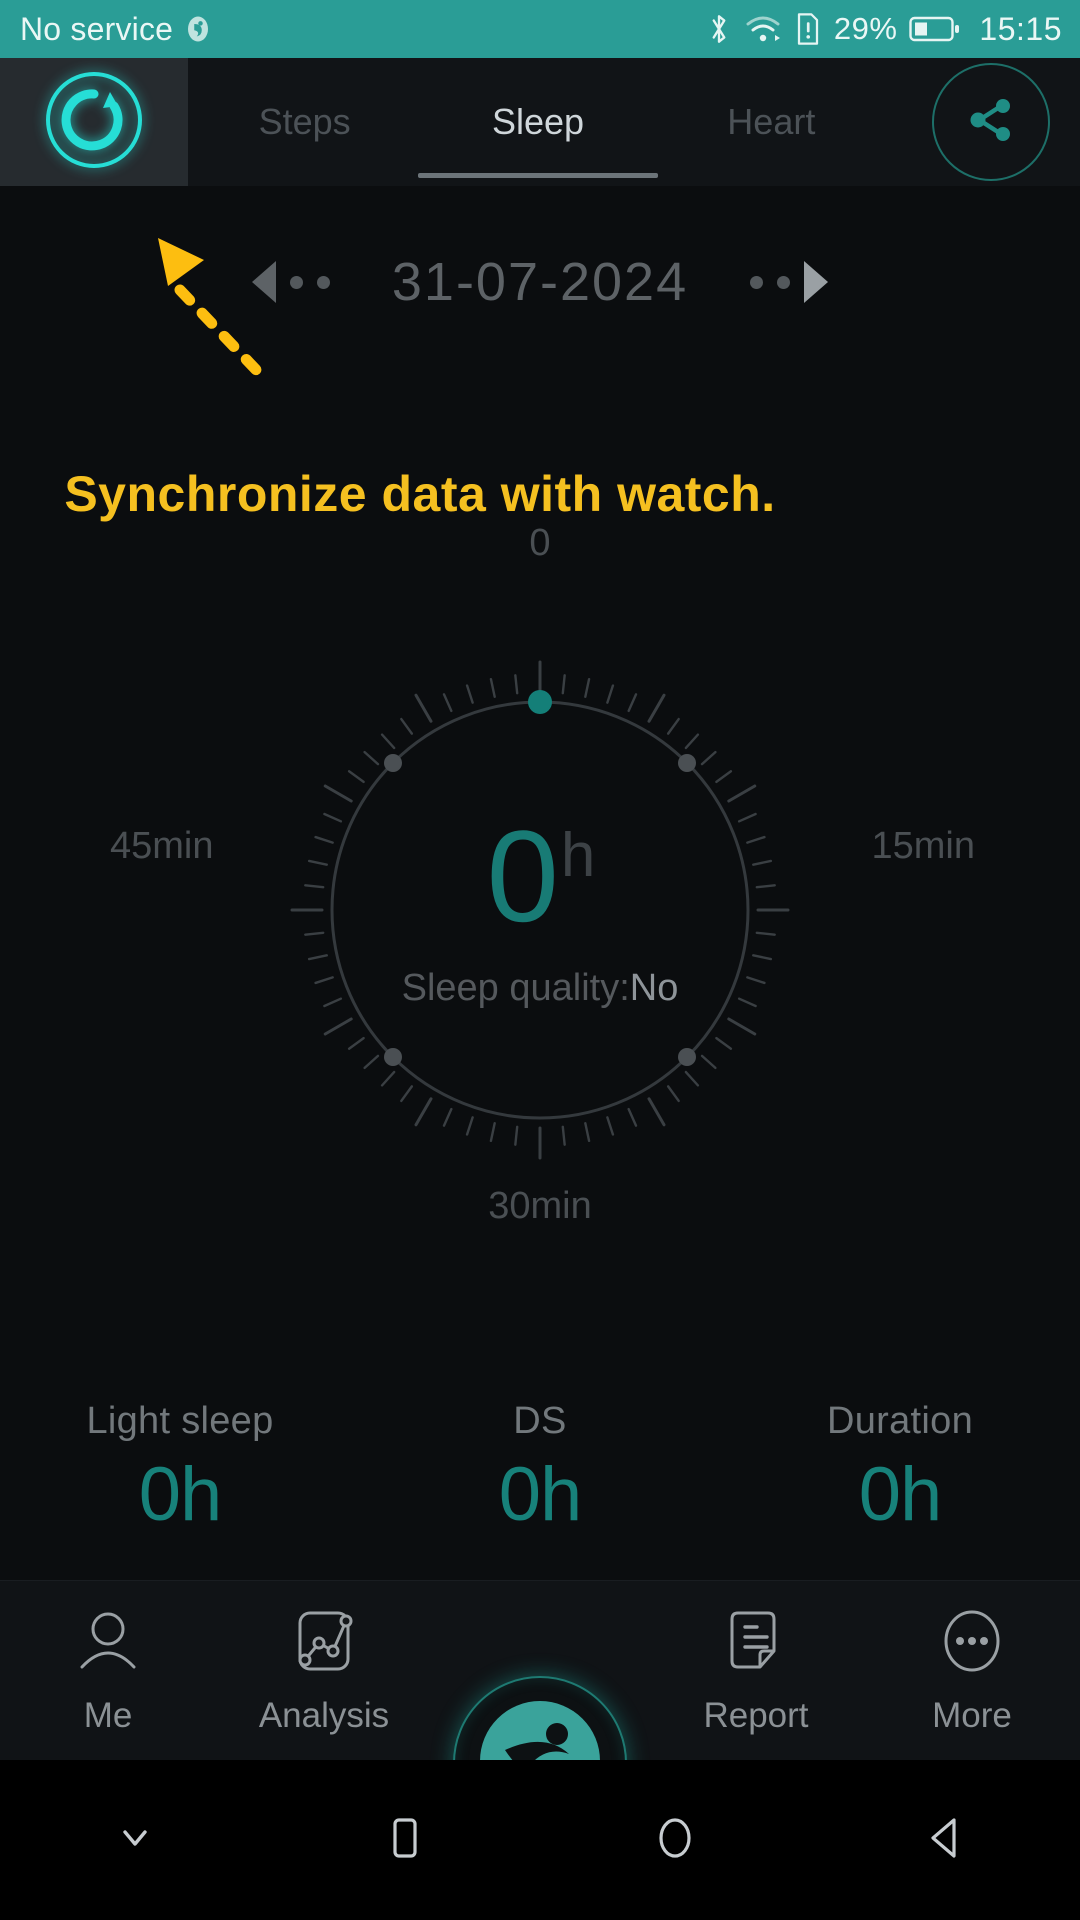 Image resolution: width=1080 pixels, height=1920 pixels. Describe the element at coordinates (324, 1715) in the screenshot. I see `nav-label: Analysis` at that location.